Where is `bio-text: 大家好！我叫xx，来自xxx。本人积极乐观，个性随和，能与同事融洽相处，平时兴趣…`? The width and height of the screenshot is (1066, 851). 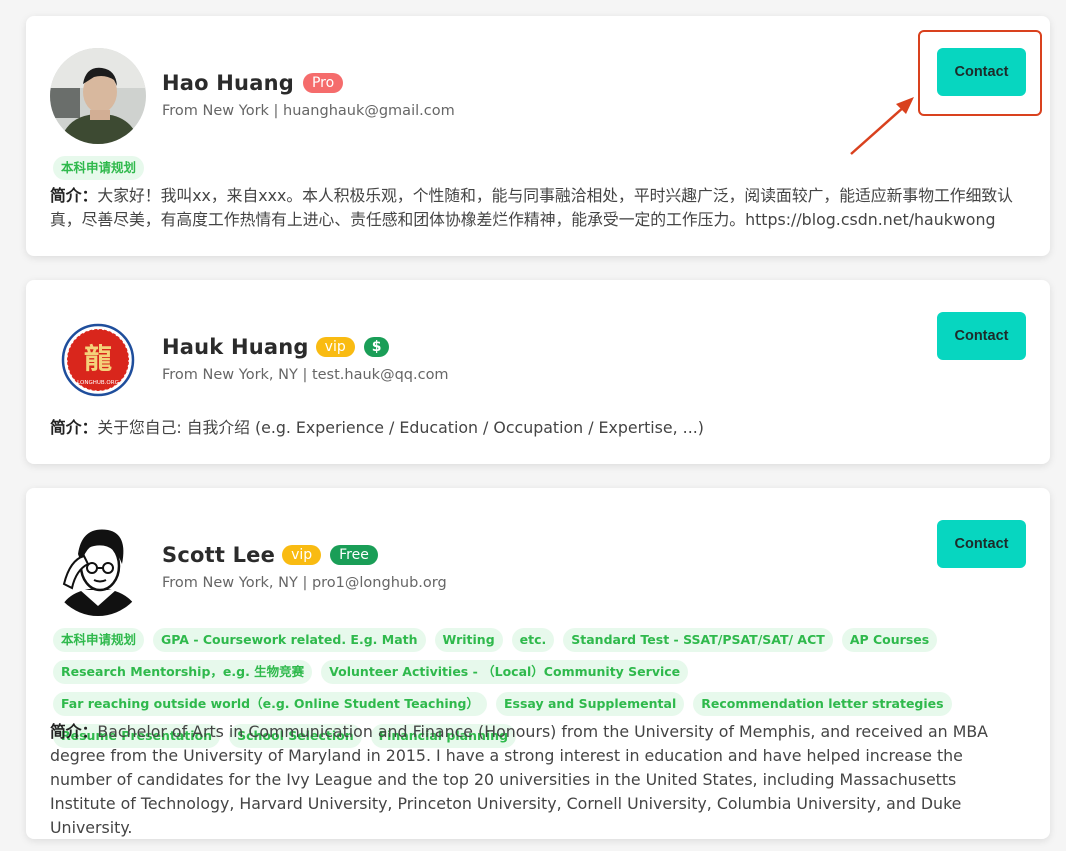 bio-text: 大家好！我叫xx，来自xxx。本人积极乐观，个性随和，能与同事融洽相处，平时兴趣… is located at coordinates (531, 207).